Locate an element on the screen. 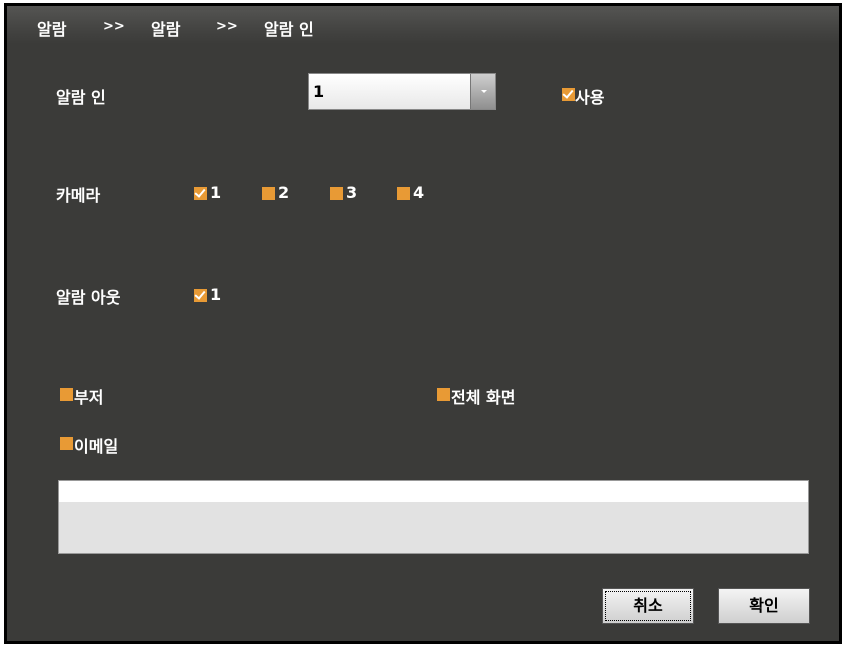  camera-4-checkbox is located at coordinates (403, 193).